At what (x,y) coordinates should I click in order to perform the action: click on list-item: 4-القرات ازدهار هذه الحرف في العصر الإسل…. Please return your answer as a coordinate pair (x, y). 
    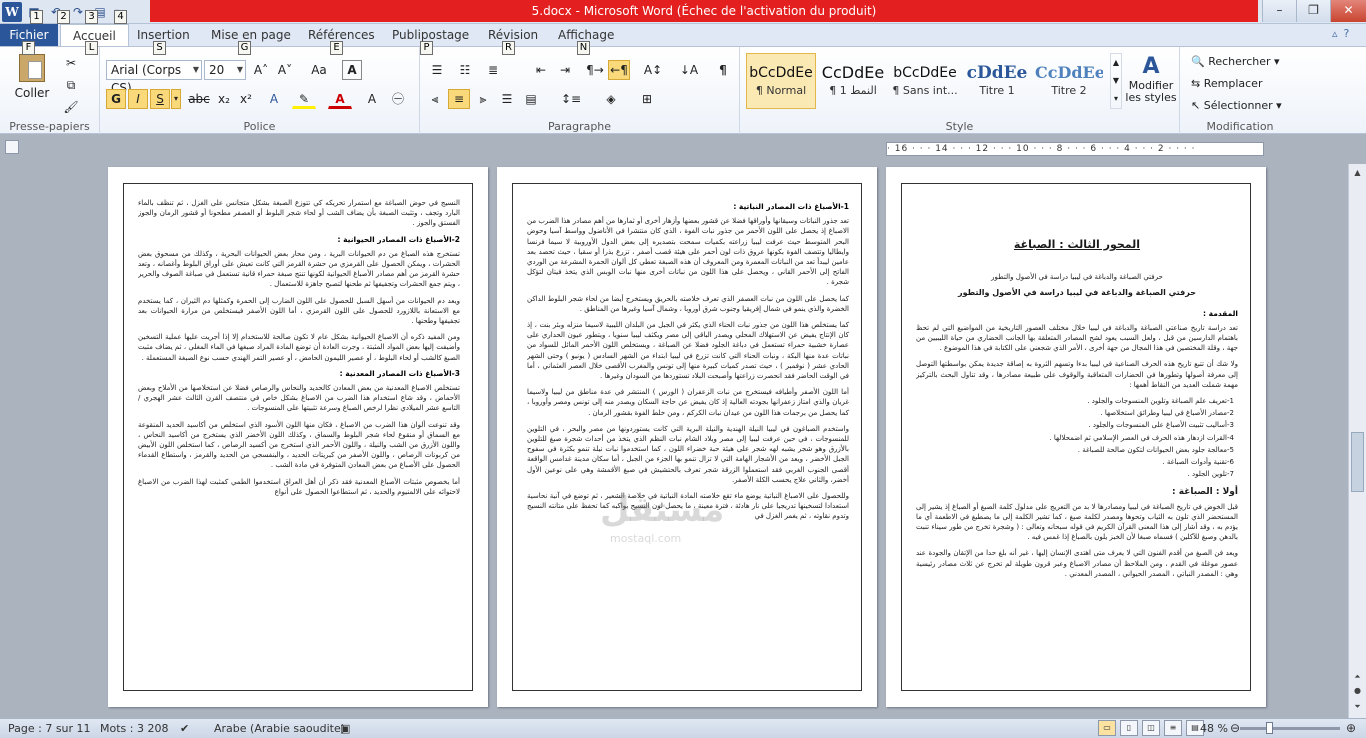
    Looking at the image, I should click on (1141, 437).